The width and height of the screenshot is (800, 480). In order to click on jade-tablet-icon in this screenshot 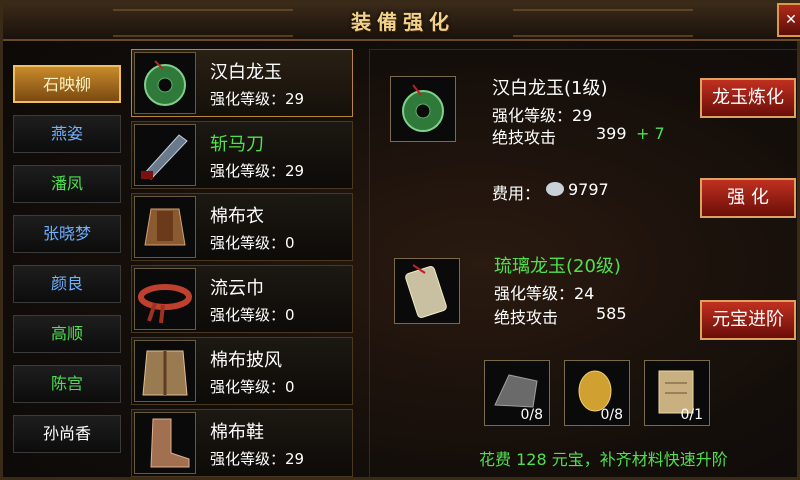, I will do `click(427, 291)`.